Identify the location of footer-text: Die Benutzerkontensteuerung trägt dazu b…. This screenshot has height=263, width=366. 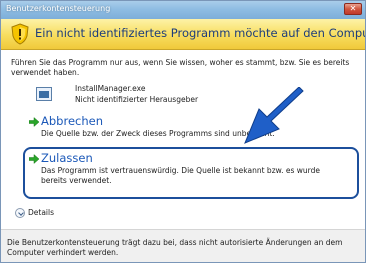
(175, 247).